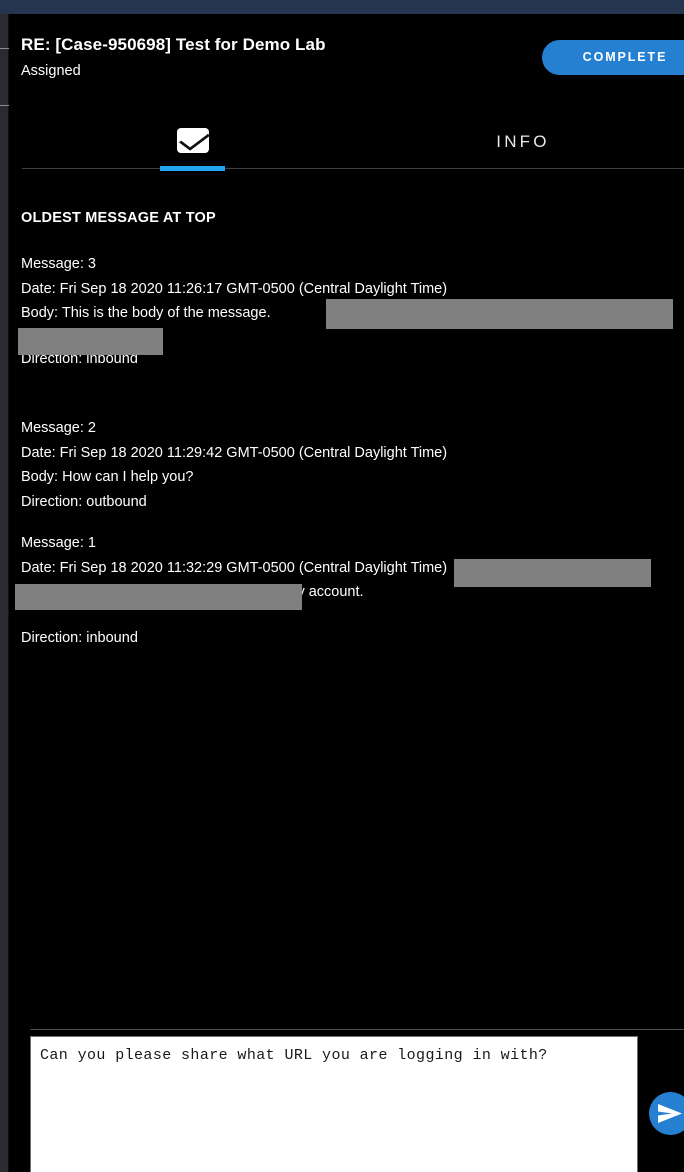 The height and width of the screenshot is (1172, 684). What do you see at coordinates (58, 543) in the screenshot?
I see `message-number: Message: 1` at bounding box center [58, 543].